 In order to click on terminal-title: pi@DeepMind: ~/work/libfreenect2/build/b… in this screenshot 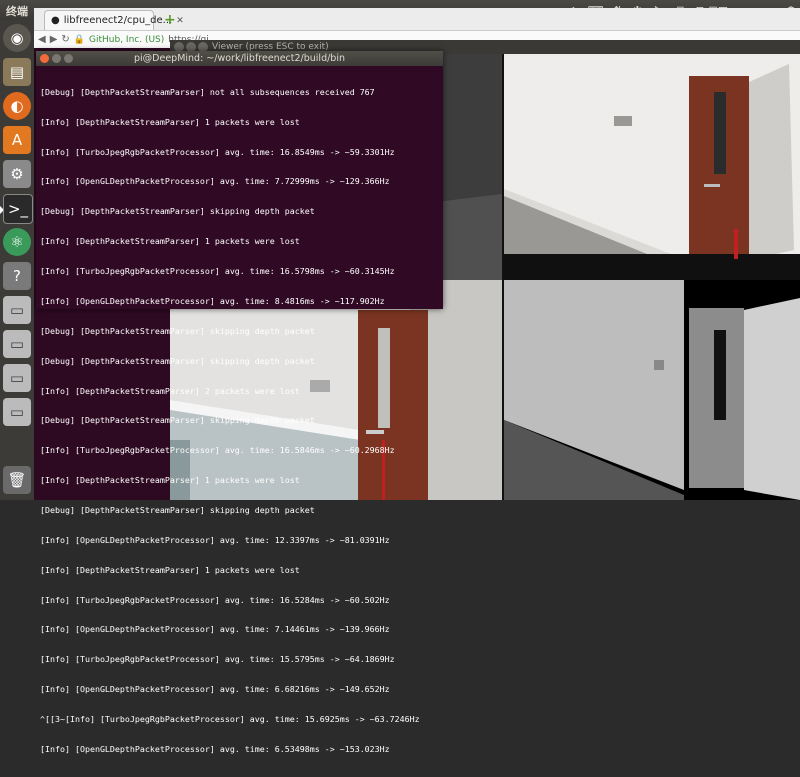, I will do `click(239, 58)`.